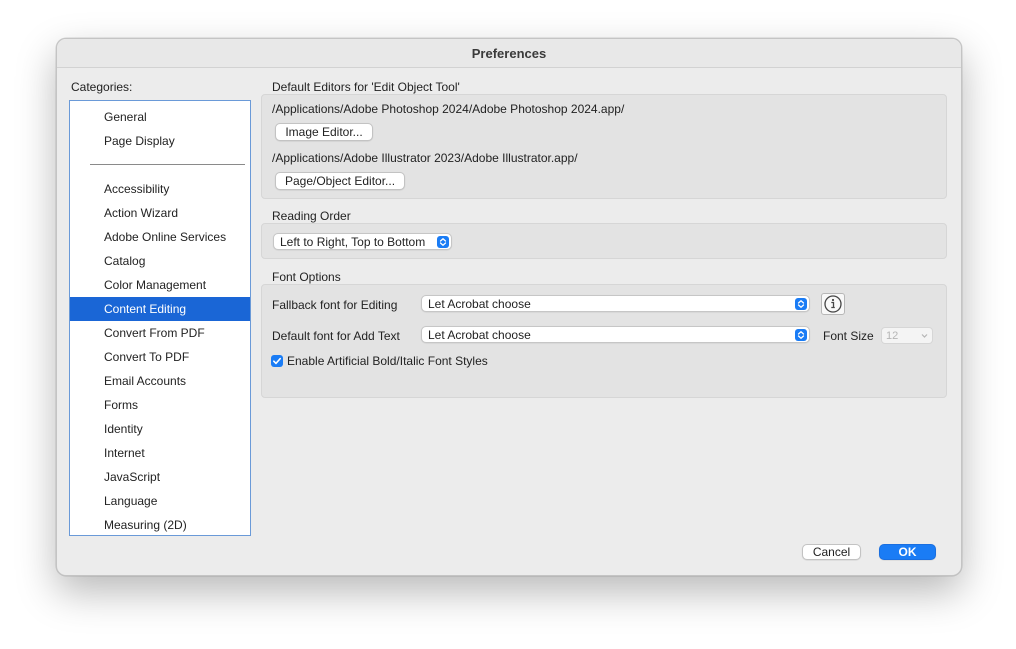  I want to click on cancel-button: Cancel, so click(831, 552).